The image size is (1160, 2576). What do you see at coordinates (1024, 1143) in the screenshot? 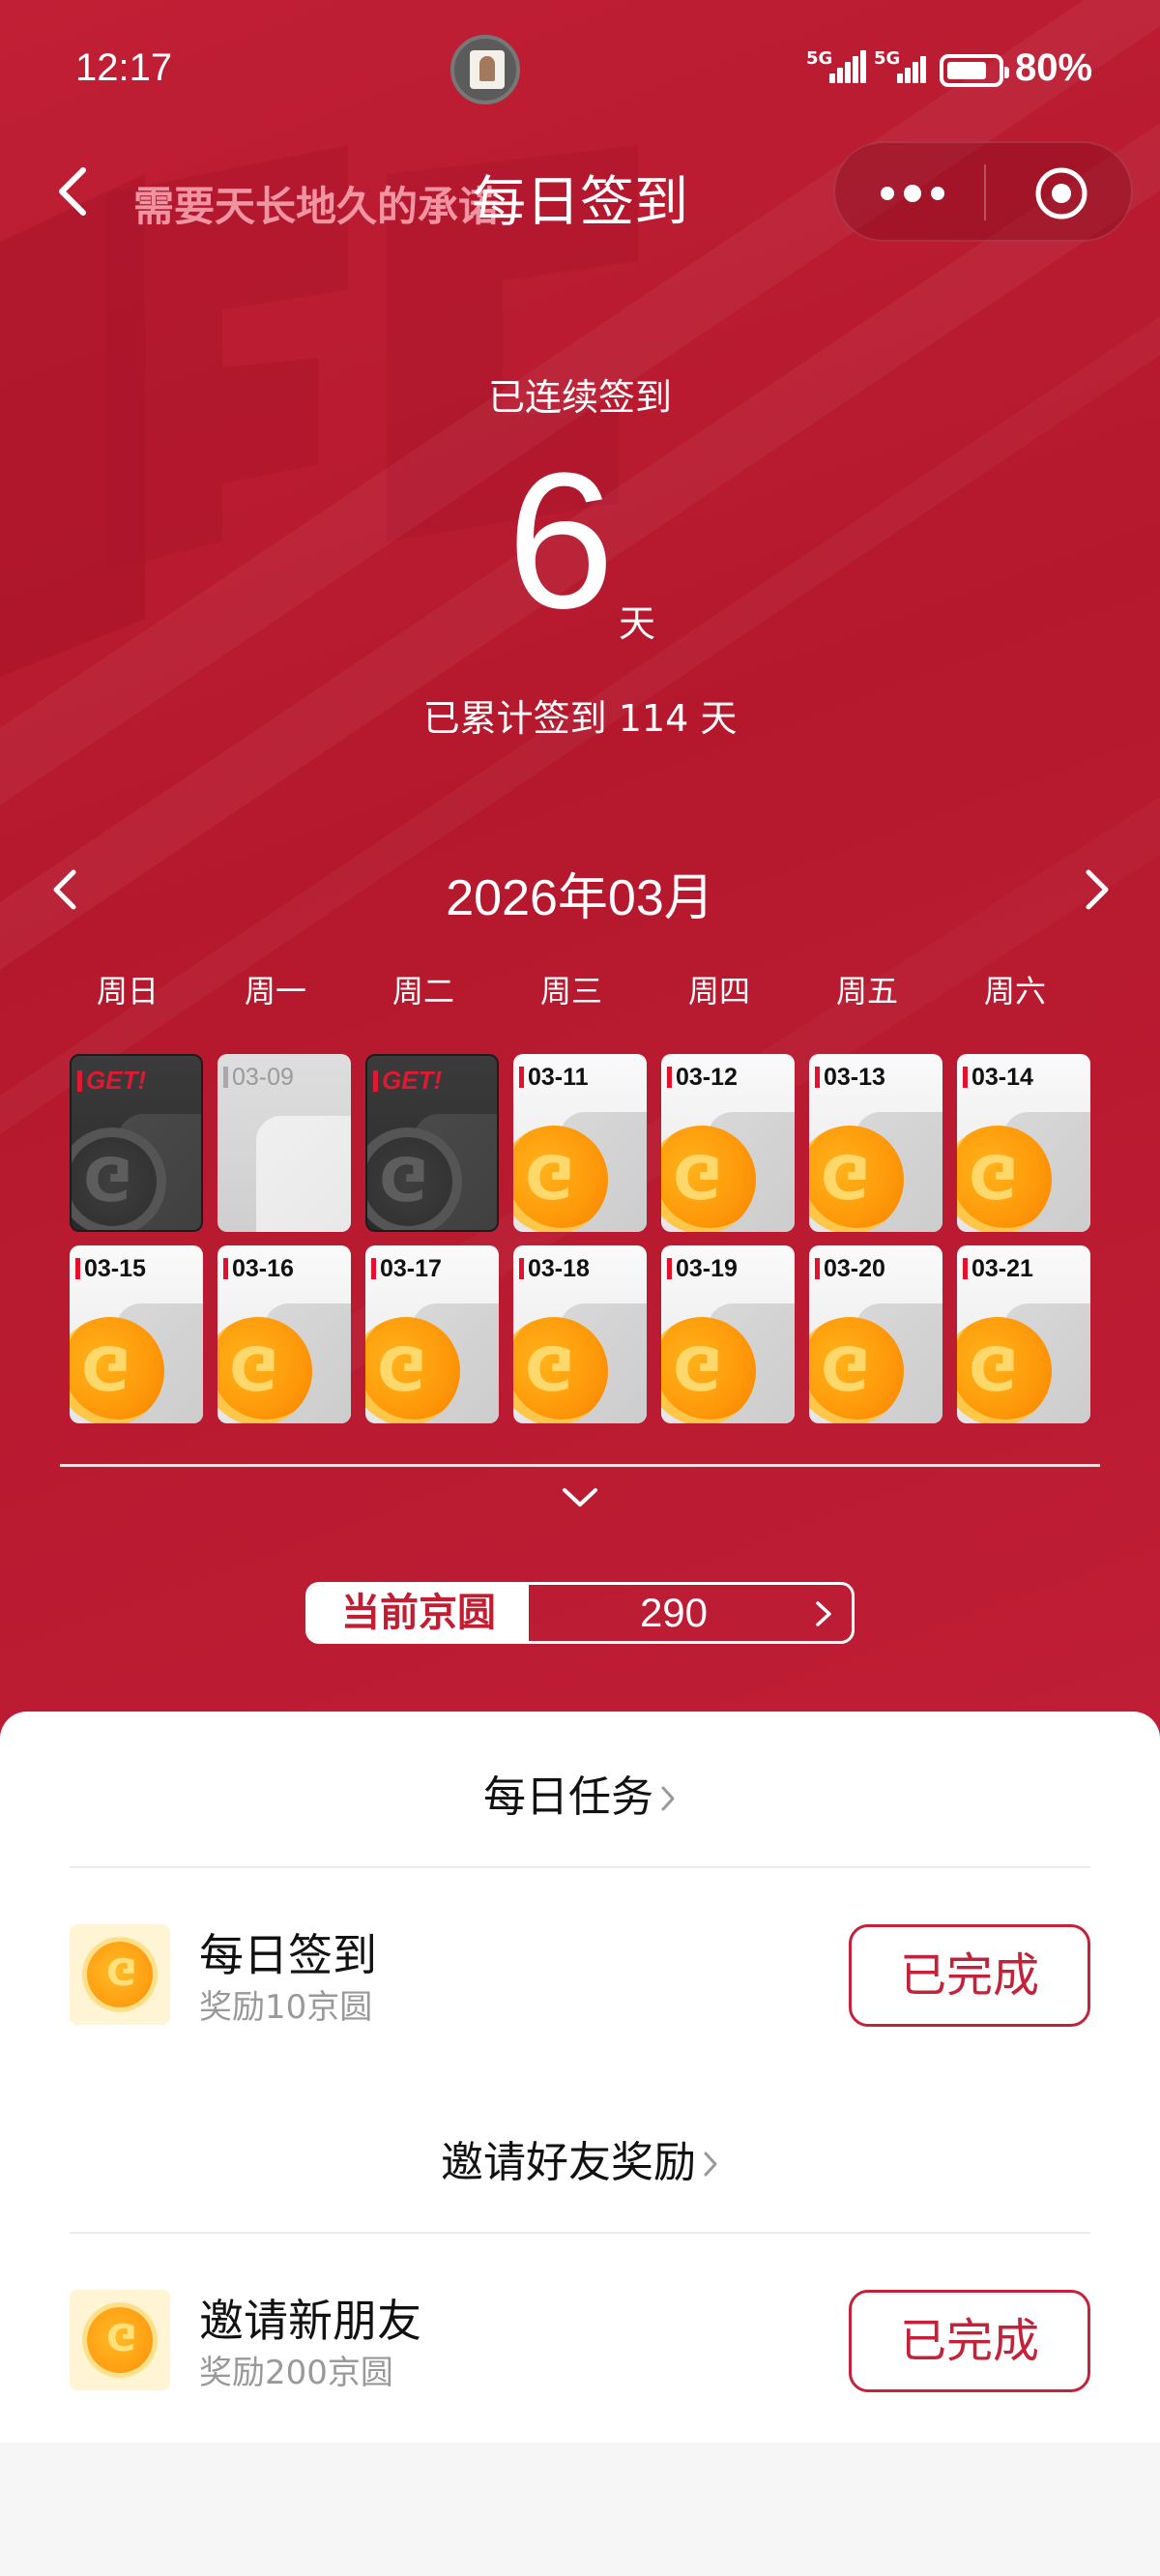
I see `calendar-day-card: 03-14` at bounding box center [1024, 1143].